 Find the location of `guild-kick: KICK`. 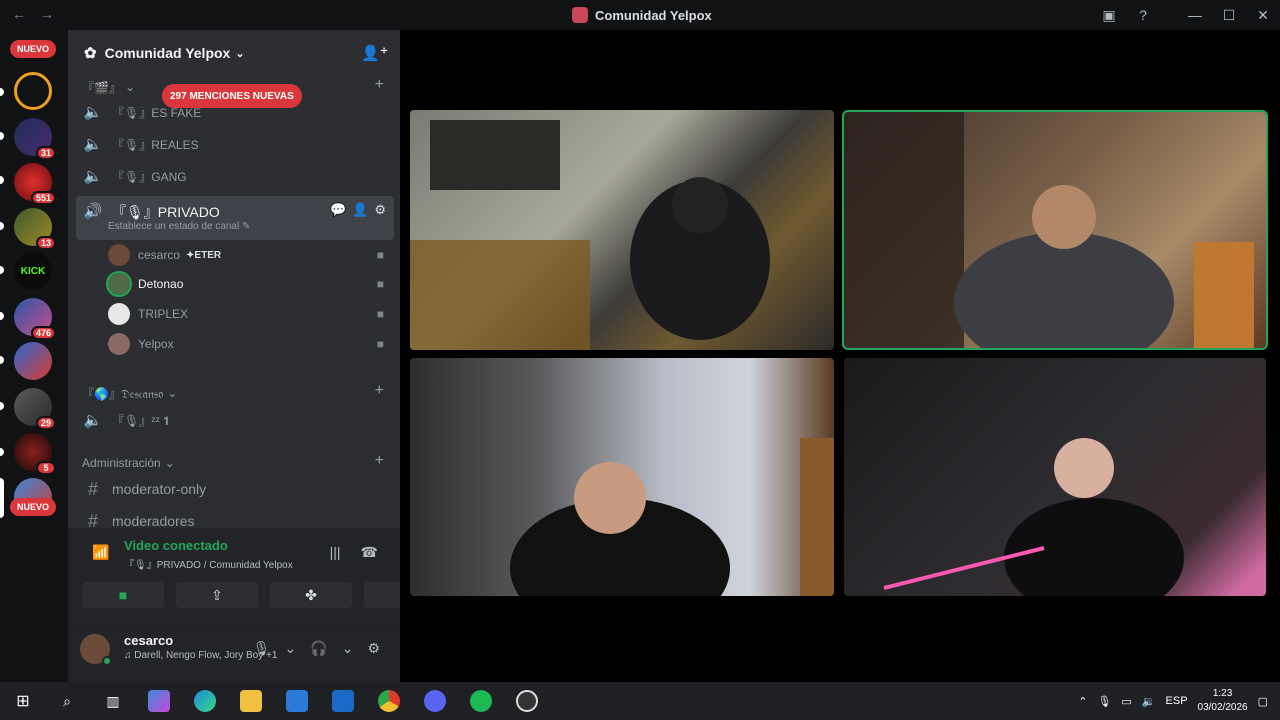

guild-kick: KICK is located at coordinates (33, 271).